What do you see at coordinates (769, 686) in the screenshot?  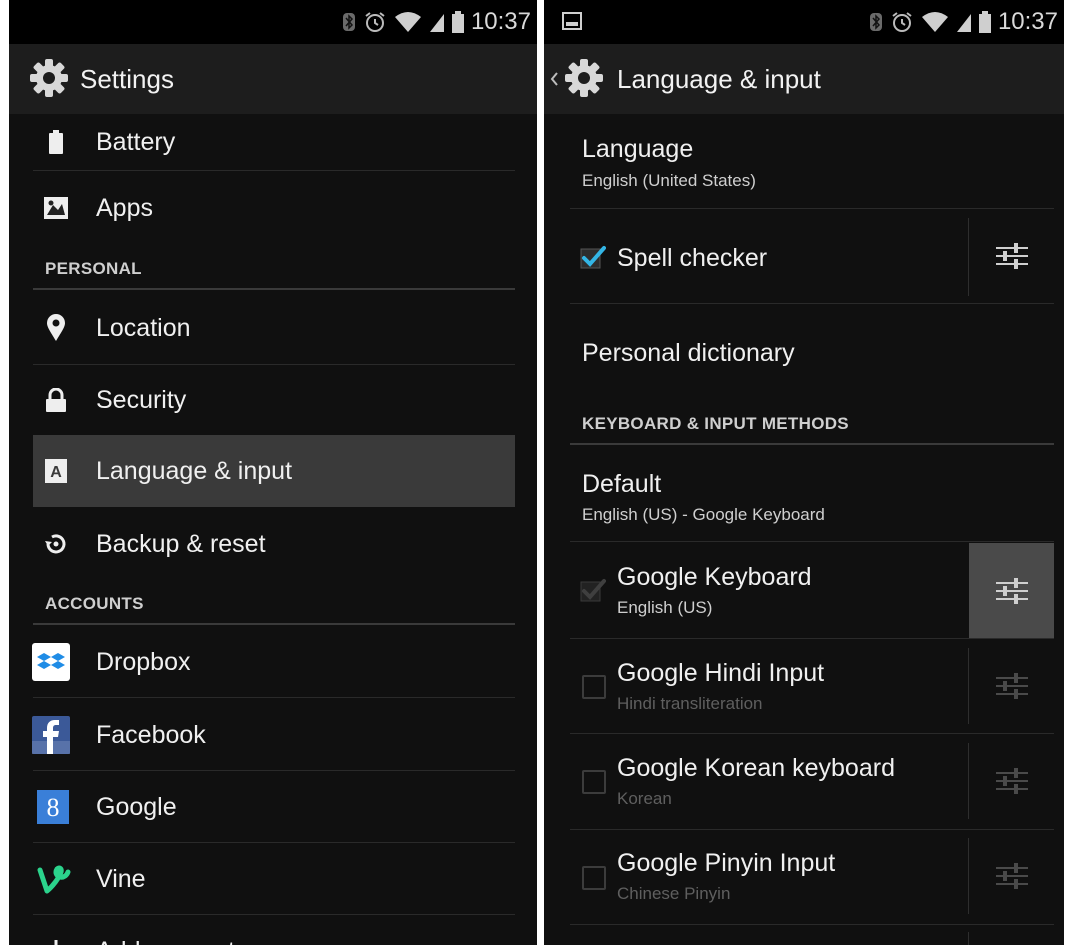 I see `input-method-google-hindi-input: Google Hindi Input Hindi transliteration` at bounding box center [769, 686].